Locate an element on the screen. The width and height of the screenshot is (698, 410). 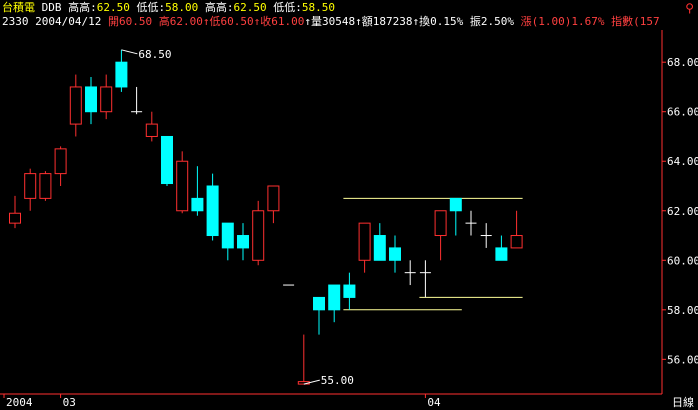
x-tick-label: 2004 is located at coordinates (19, 402).